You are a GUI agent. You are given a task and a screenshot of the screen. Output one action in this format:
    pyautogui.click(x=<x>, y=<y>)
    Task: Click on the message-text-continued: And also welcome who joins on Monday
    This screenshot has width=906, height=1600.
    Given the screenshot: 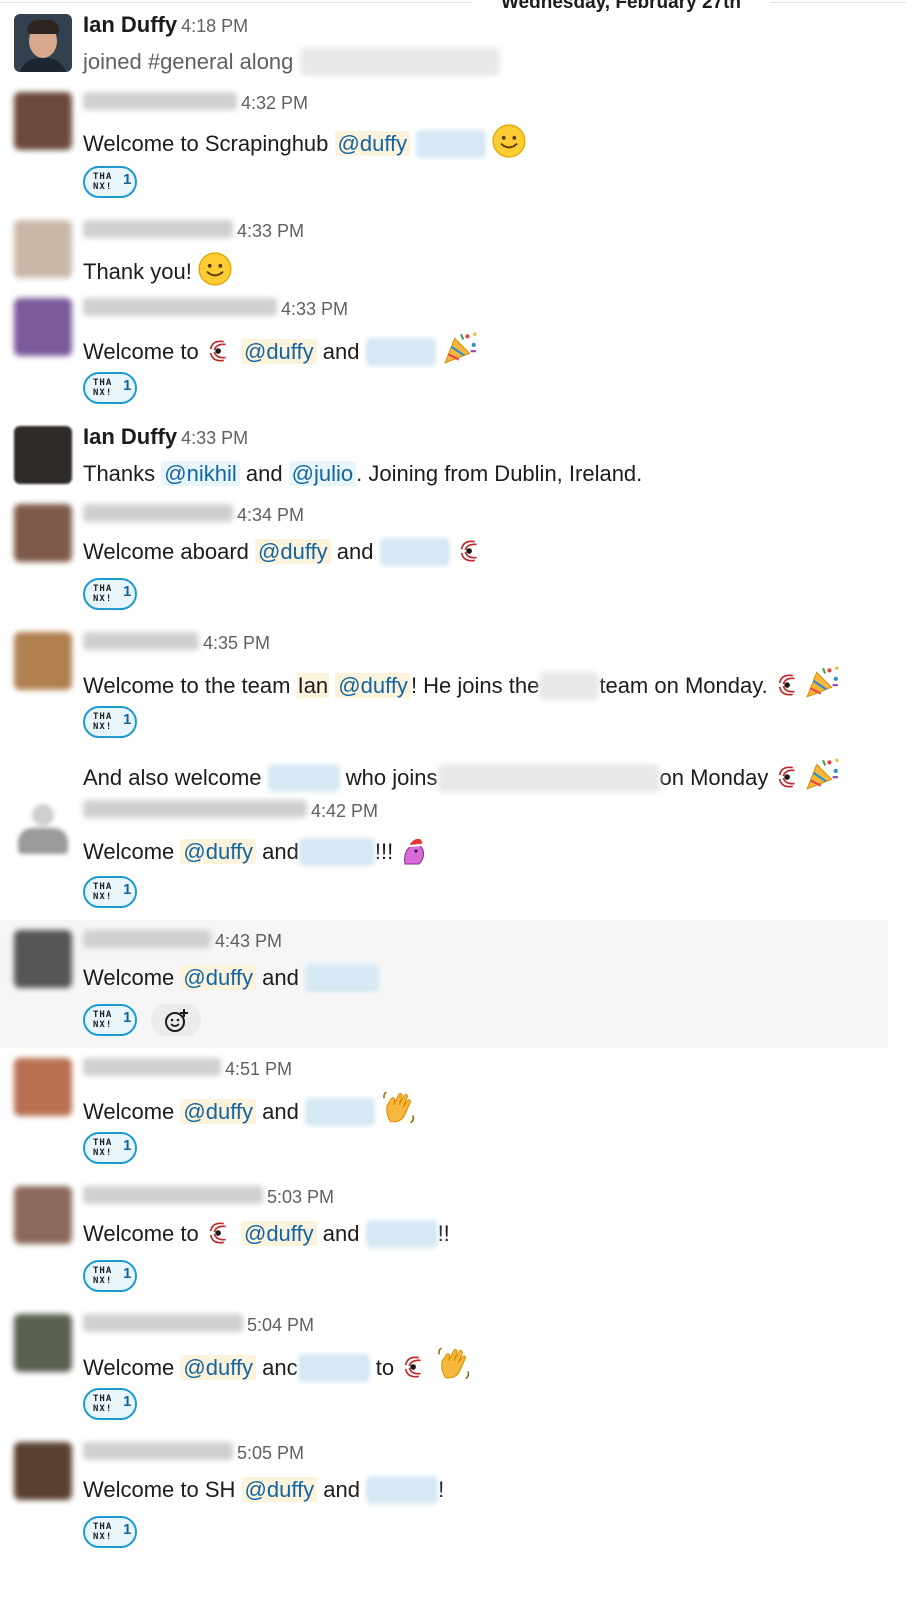 What is the action you would take?
    pyautogui.click(x=462, y=775)
    